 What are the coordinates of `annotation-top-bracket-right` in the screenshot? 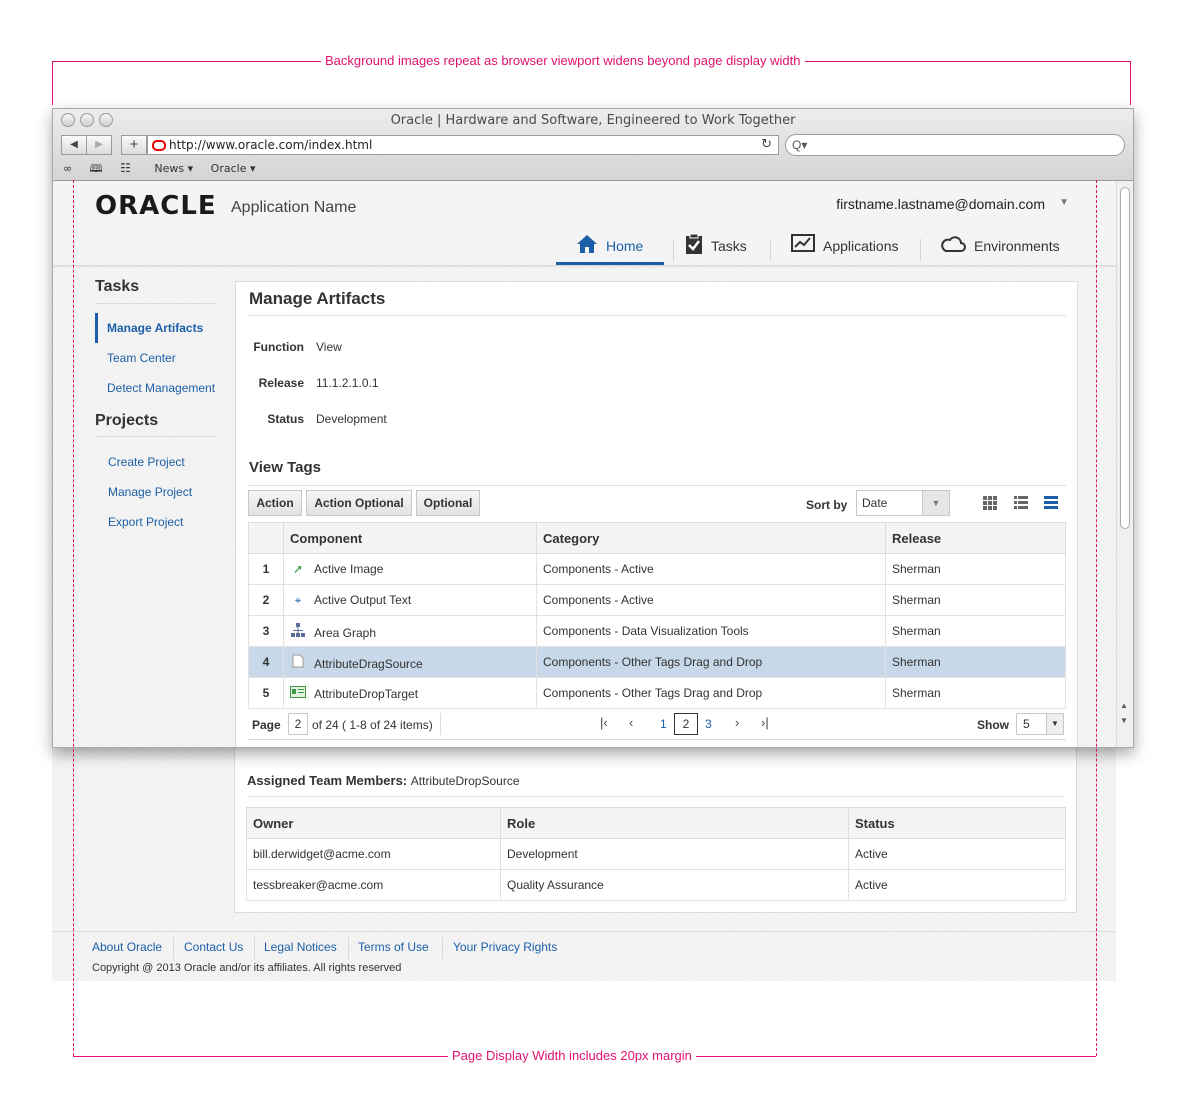 It's located at (1130, 83).